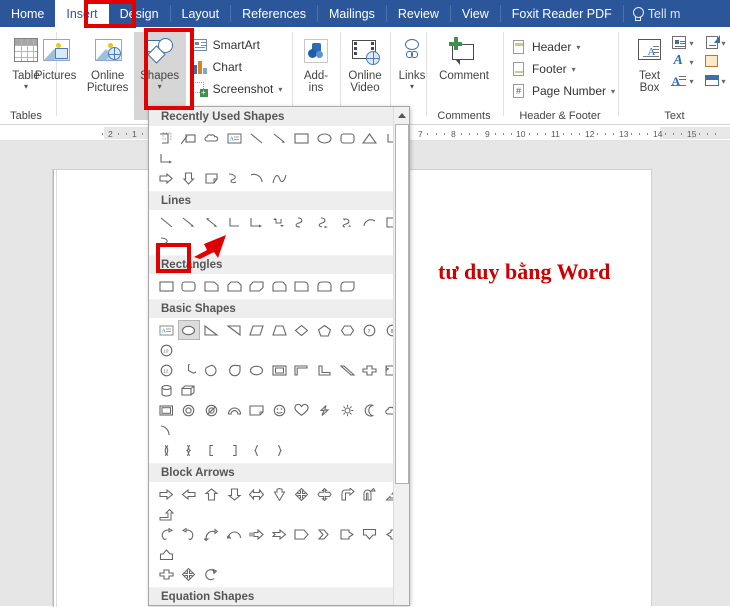 This screenshot has height=607, width=730. What do you see at coordinates (237, 45) in the screenshot?
I see `smartart-button: SmartArt` at bounding box center [237, 45].